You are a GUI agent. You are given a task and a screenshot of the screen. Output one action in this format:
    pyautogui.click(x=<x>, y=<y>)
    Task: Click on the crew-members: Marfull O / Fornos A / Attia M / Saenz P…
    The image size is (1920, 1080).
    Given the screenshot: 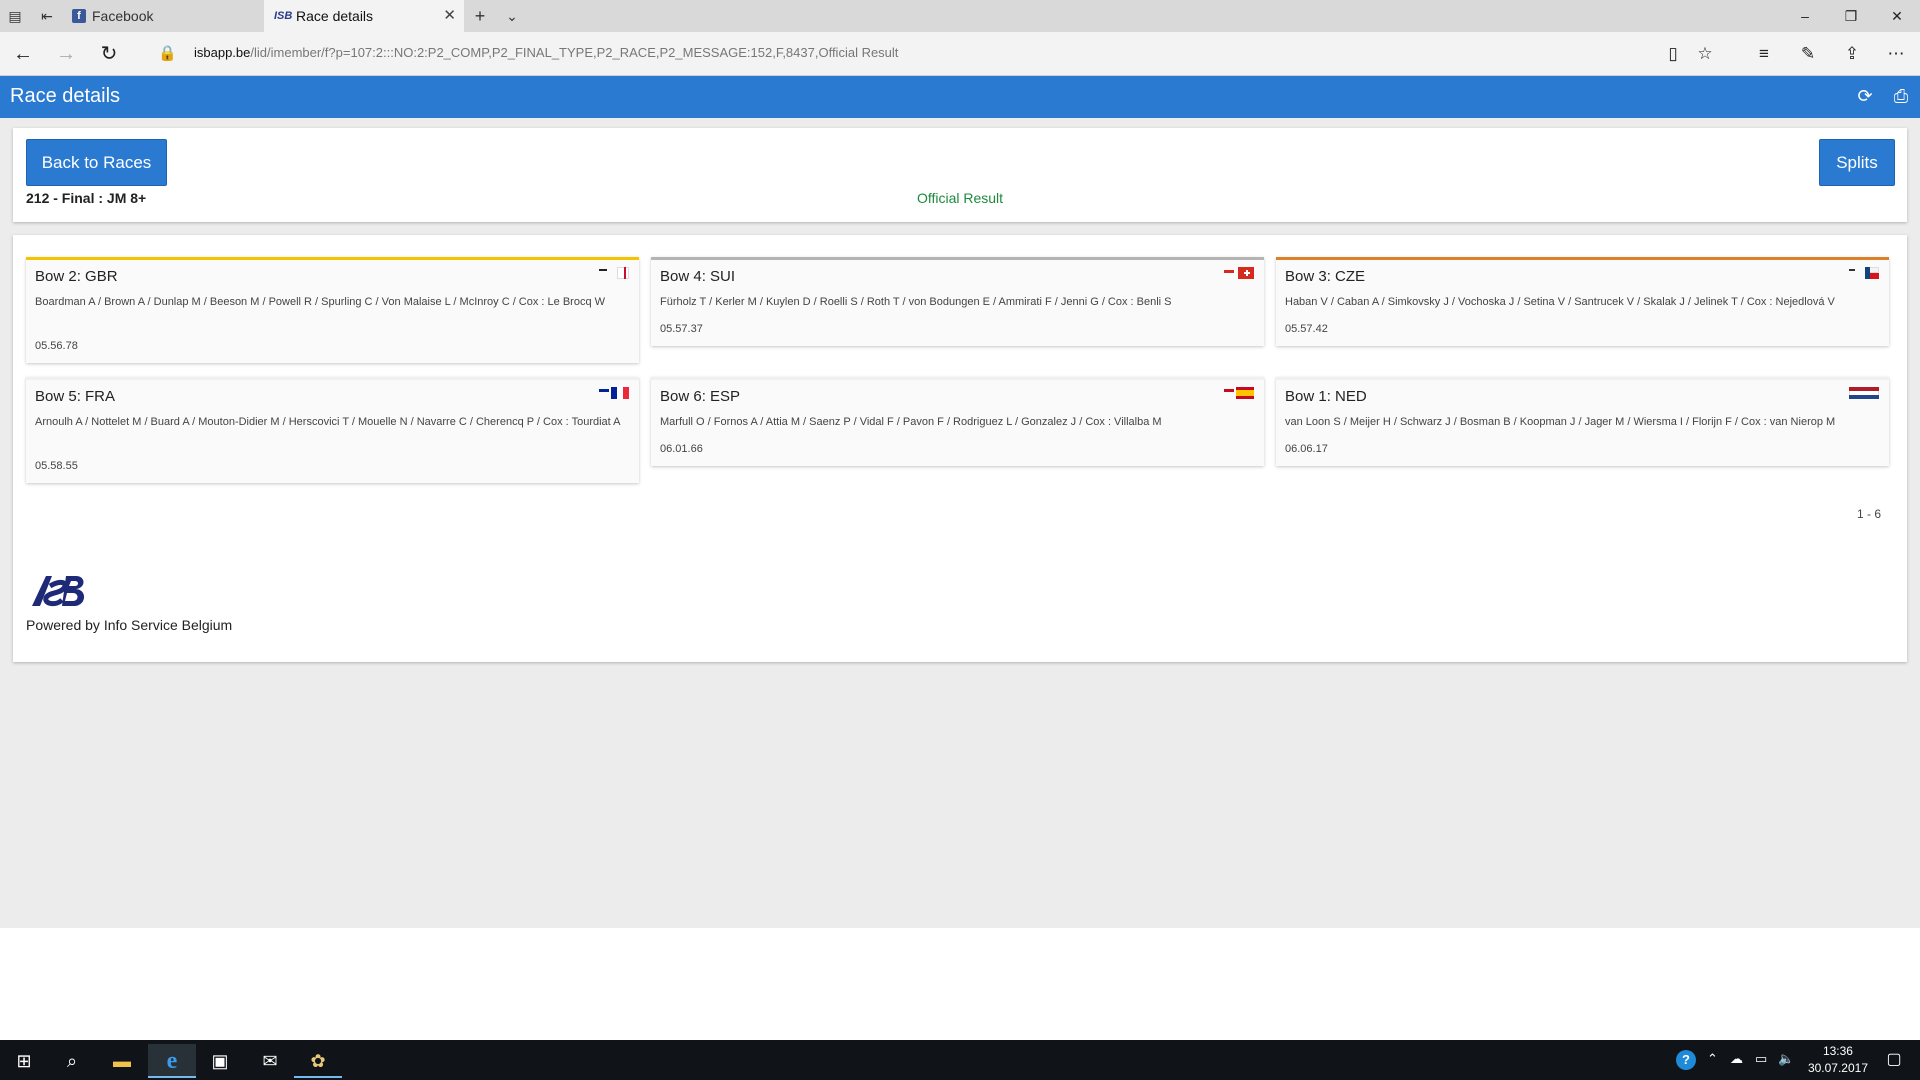 What is the action you would take?
    pyautogui.click(x=911, y=422)
    